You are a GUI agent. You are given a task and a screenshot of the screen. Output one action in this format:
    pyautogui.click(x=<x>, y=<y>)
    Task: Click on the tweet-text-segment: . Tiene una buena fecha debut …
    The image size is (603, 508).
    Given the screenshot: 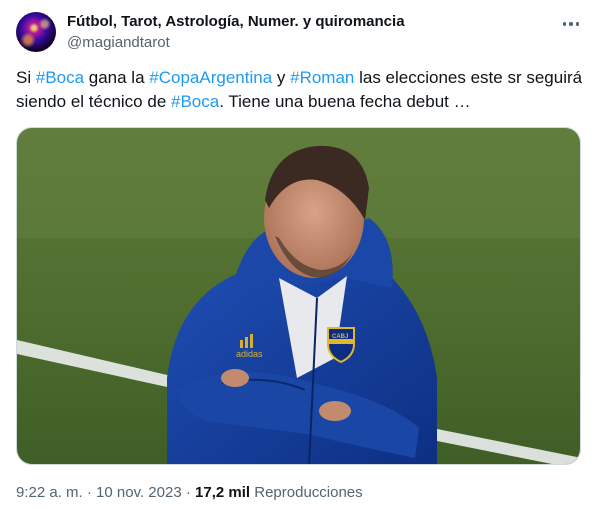 What is the action you would take?
    pyautogui.click(x=345, y=101)
    